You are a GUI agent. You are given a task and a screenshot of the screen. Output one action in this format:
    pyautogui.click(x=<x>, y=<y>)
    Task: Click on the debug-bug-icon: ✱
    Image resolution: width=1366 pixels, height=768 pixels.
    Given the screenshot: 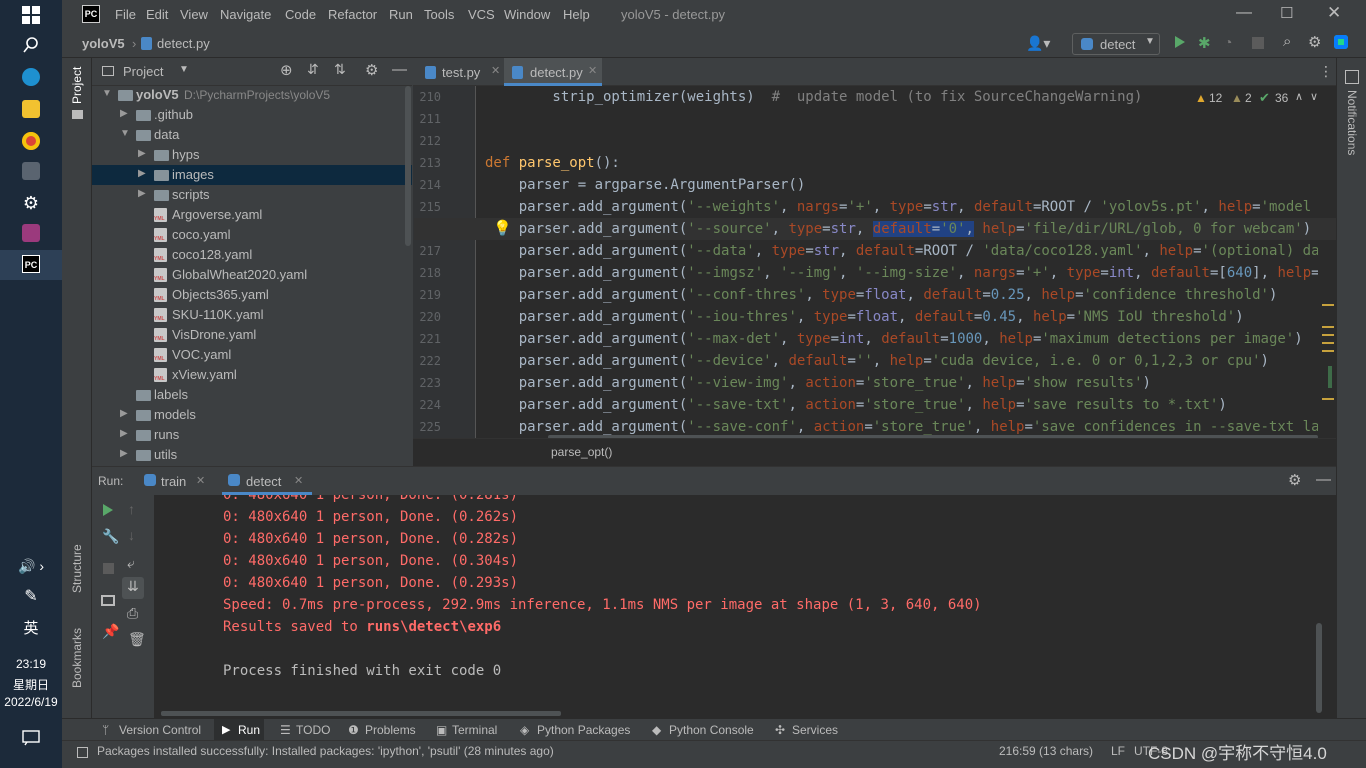 What is the action you would take?
    pyautogui.click(x=1204, y=43)
    